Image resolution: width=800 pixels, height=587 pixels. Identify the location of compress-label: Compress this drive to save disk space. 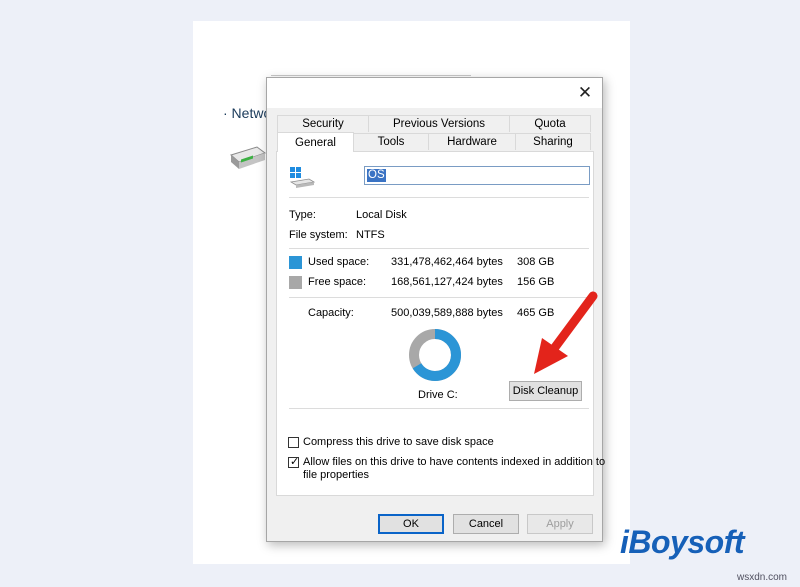
(398, 442).